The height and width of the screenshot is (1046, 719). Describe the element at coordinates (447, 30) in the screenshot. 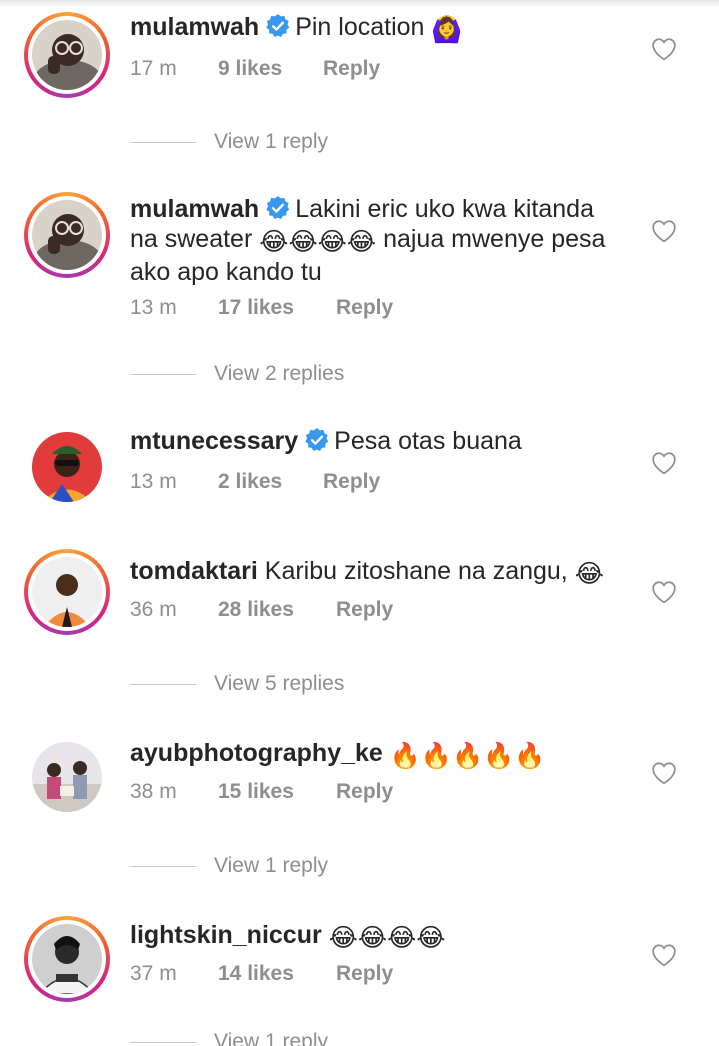

I see `emoji: 🙆‍♀️` at that location.